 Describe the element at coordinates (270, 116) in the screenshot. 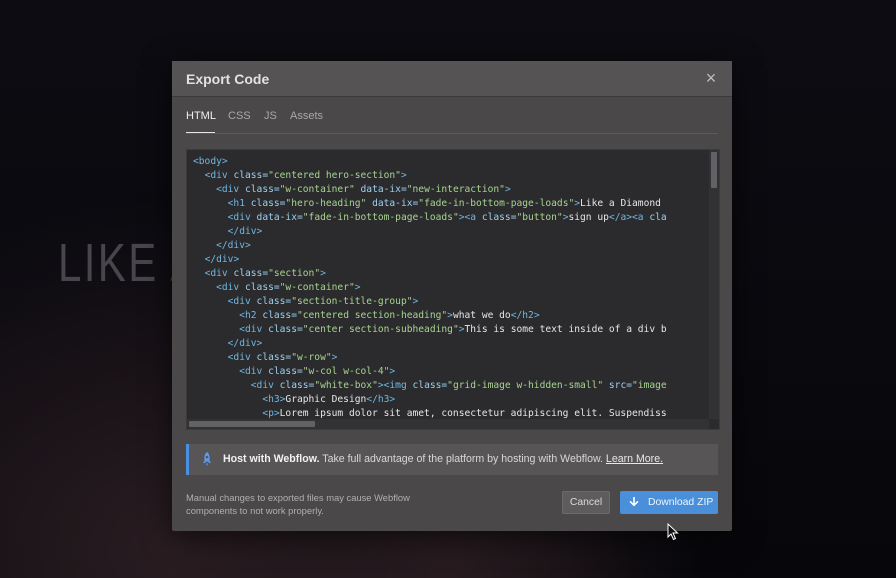

I see `tab-js: JS` at that location.